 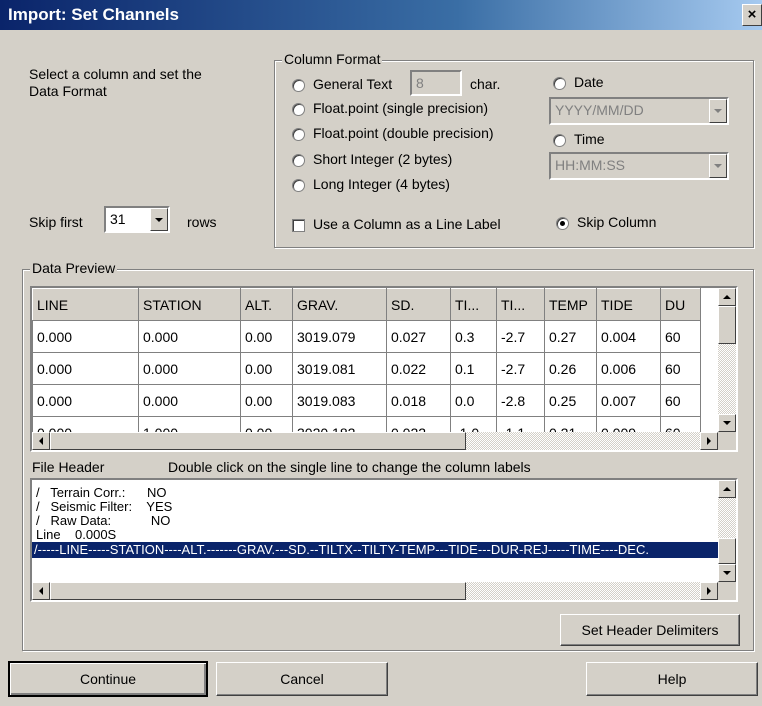 What do you see at coordinates (85, 304) in the screenshot?
I see `column-header: LINE` at bounding box center [85, 304].